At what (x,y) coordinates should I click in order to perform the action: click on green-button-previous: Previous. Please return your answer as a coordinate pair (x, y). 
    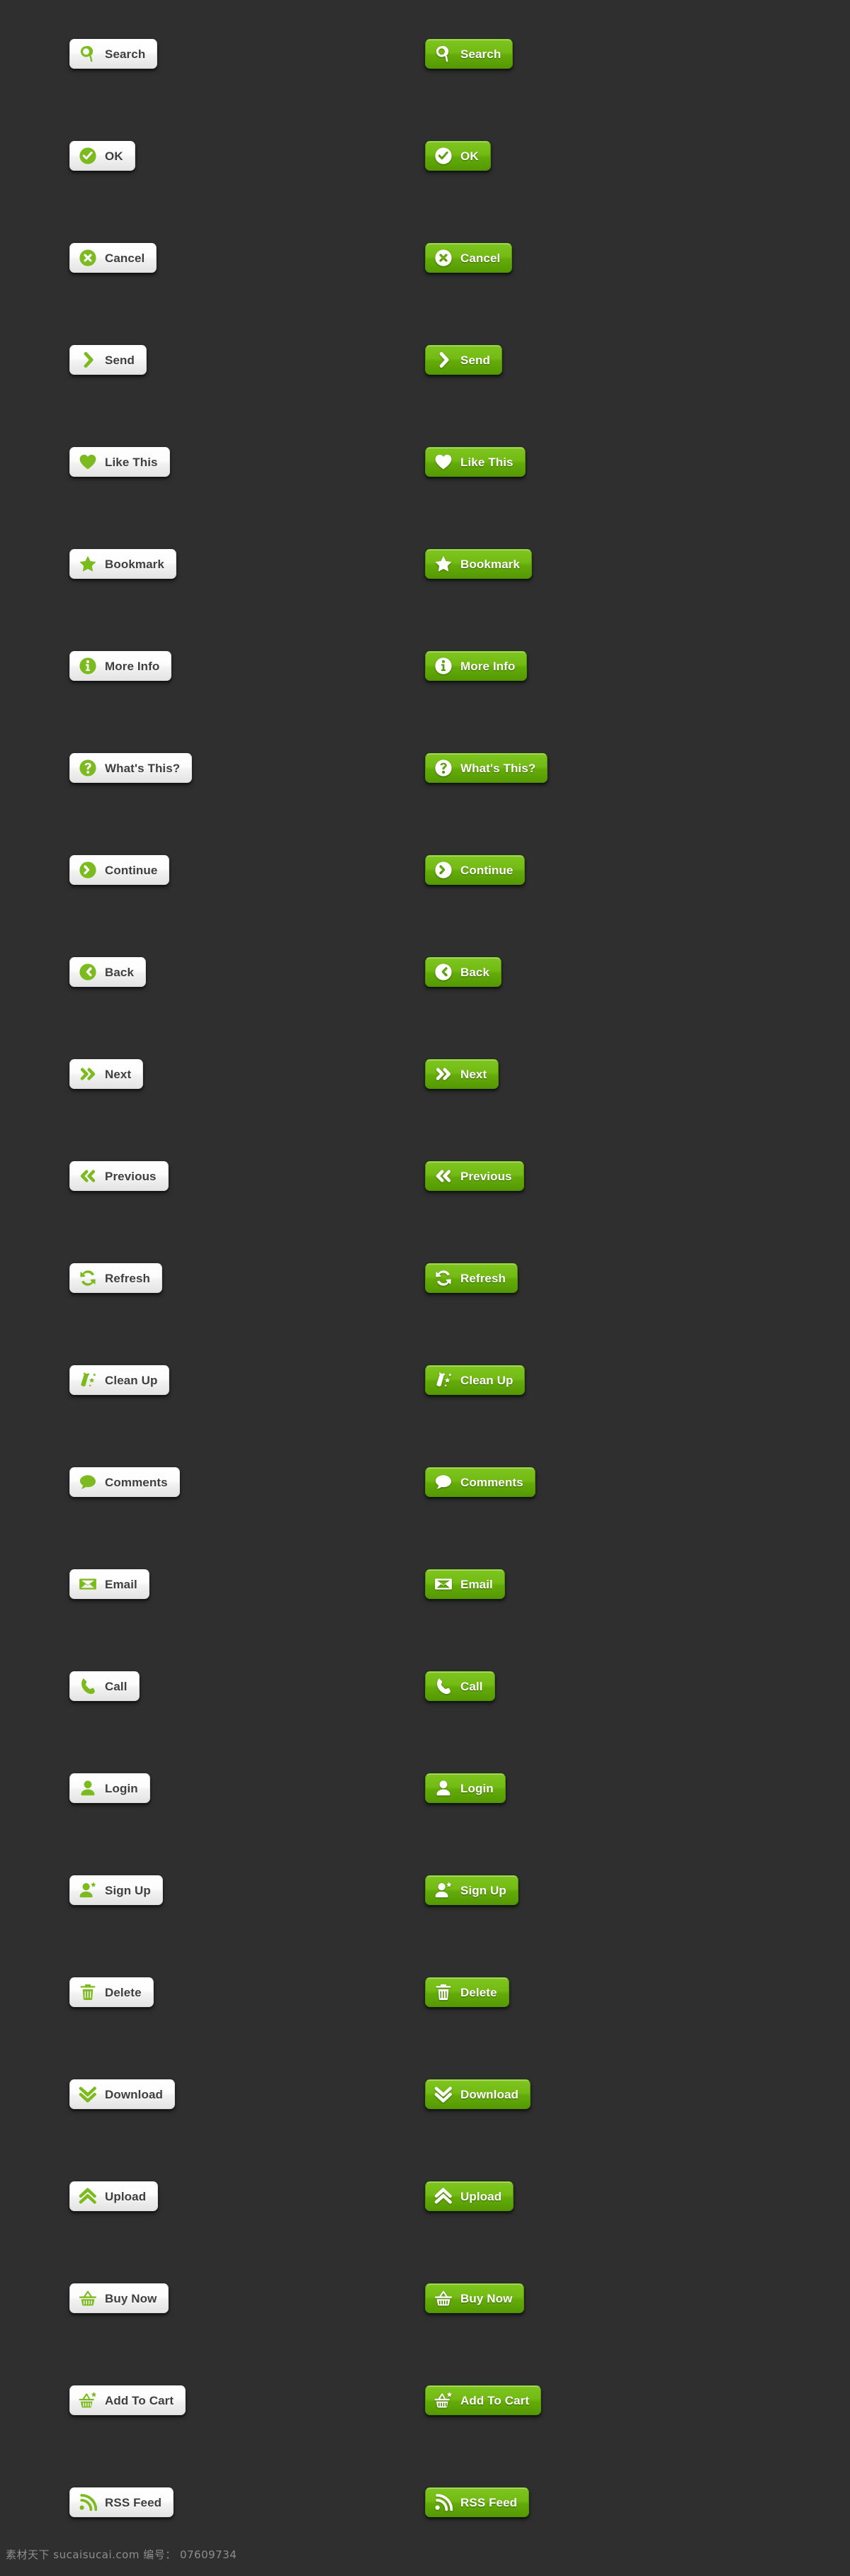
    Looking at the image, I should click on (474, 1176).